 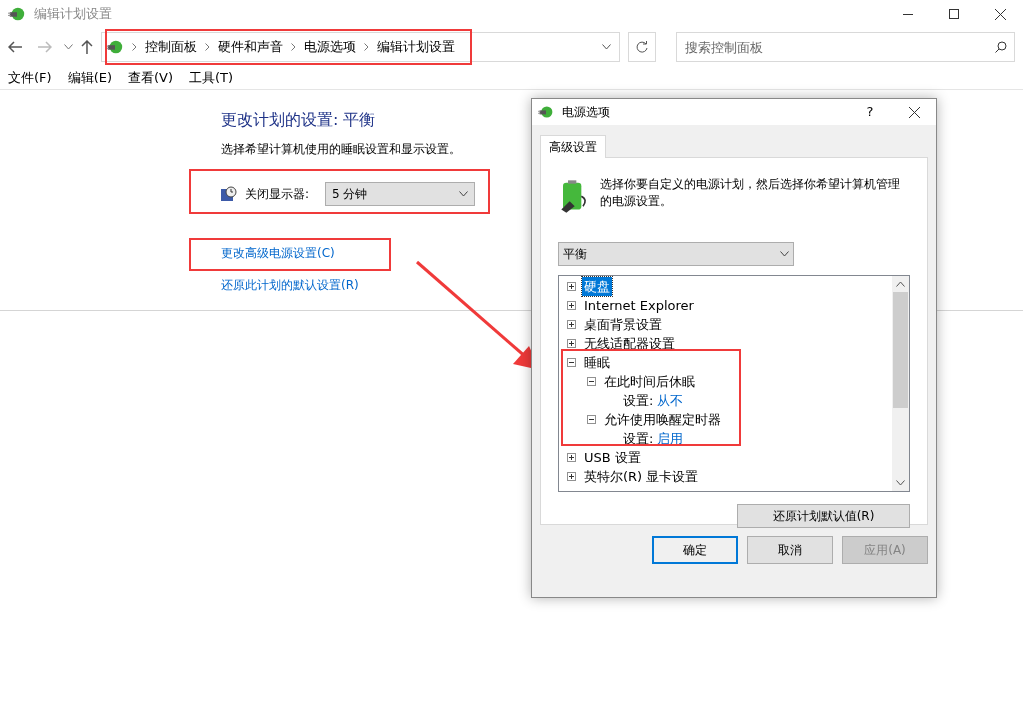 What do you see at coordinates (695, 550) in the screenshot?
I see `dialog-button: 确定` at bounding box center [695, 550].